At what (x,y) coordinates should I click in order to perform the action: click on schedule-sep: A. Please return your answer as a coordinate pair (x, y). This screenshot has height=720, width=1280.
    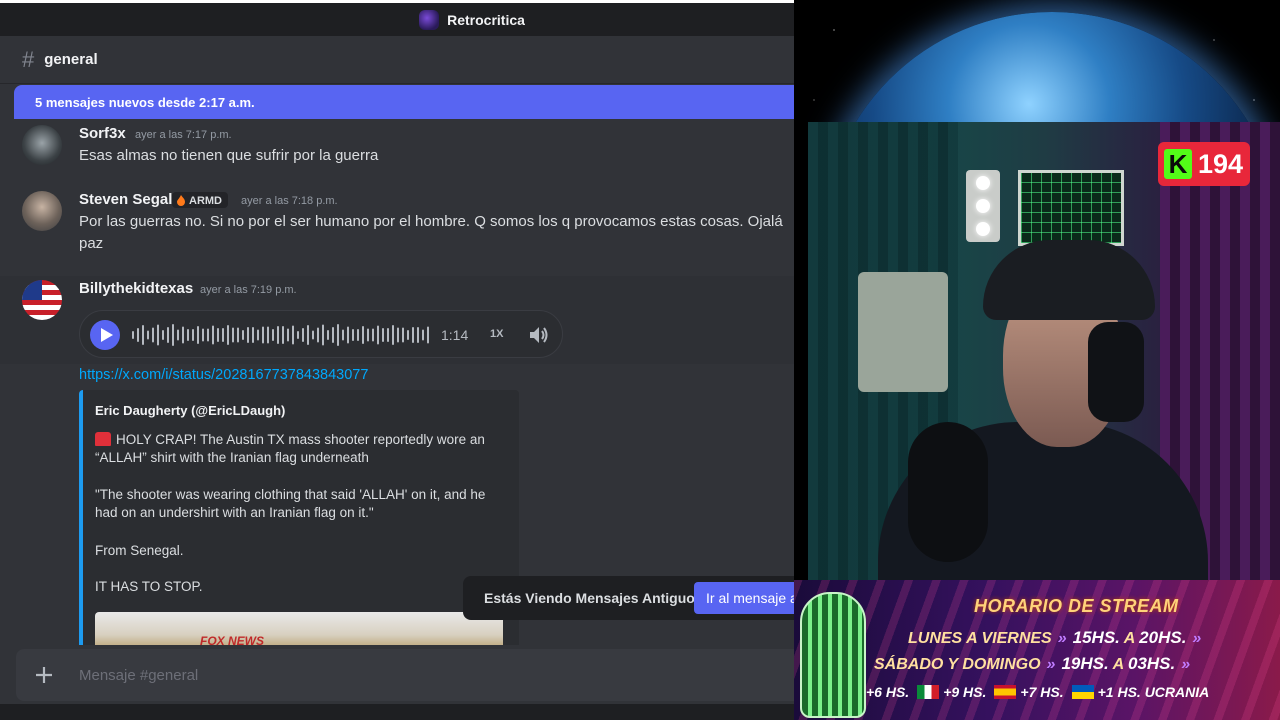
    Looking at the image, I should click on (1129, 638).